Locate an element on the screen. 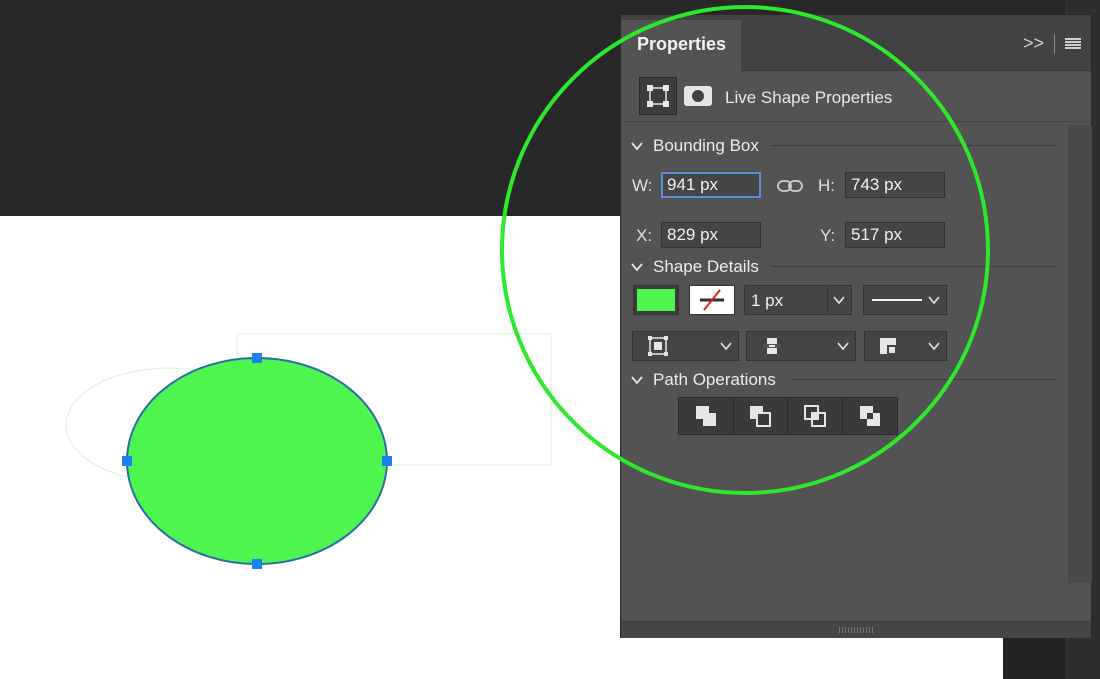 Image resolution: width=1100 pixels, height=679 pixels. stroke-type-dropdown is located at coordinates (905, 300).